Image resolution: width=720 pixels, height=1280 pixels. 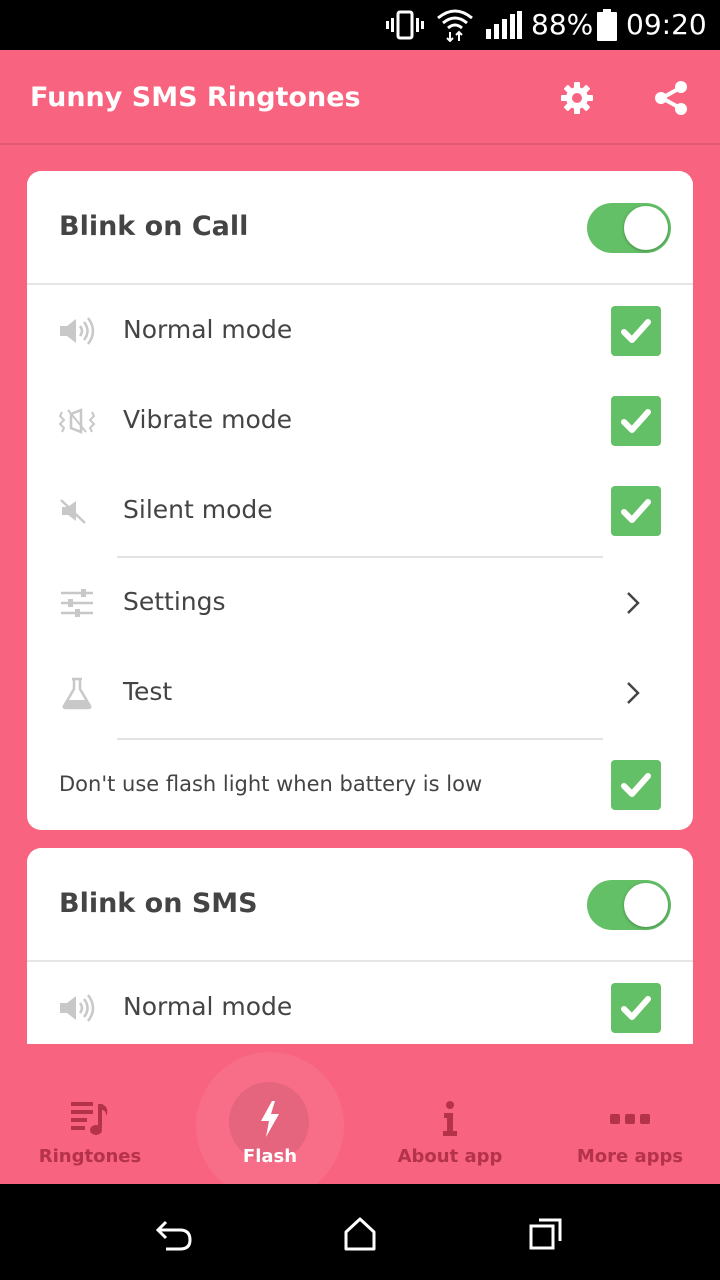 I want to click on lightning-icon, so click(x=270, y=1119).